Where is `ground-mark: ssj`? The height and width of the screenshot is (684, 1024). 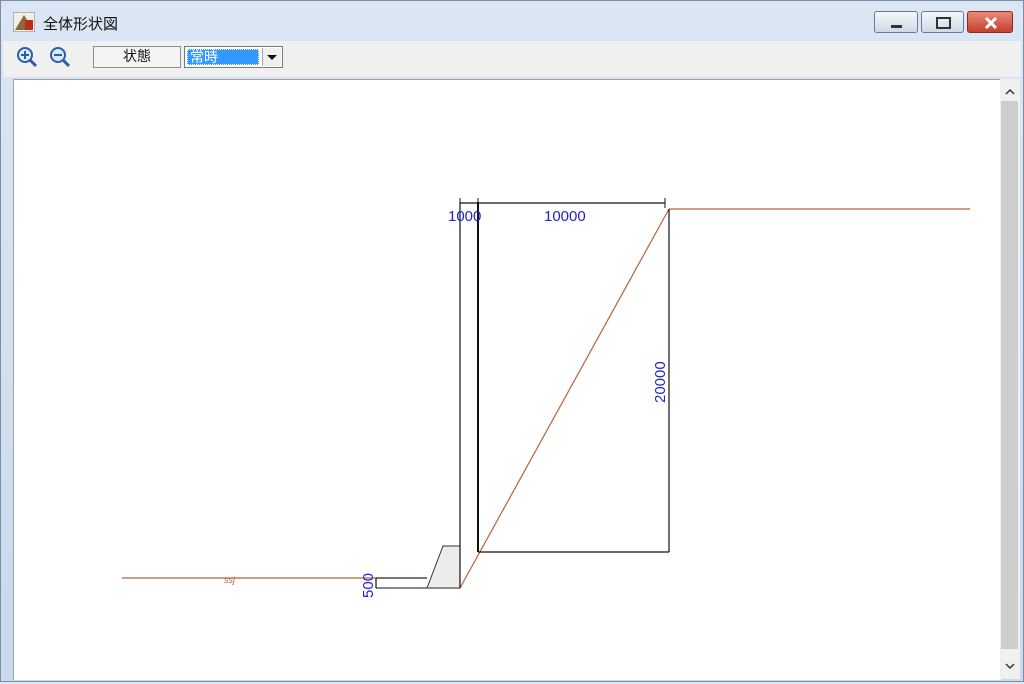
ground-mark: ssj is located at coordinates (230, 580).